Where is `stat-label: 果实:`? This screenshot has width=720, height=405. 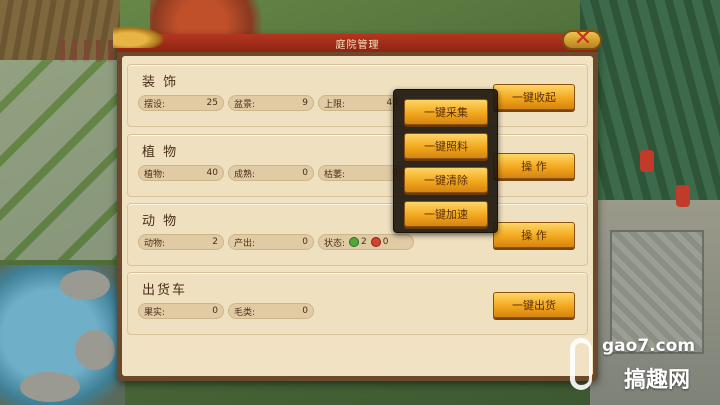
stat-label: 果实: is located at coordinates (155, 312).